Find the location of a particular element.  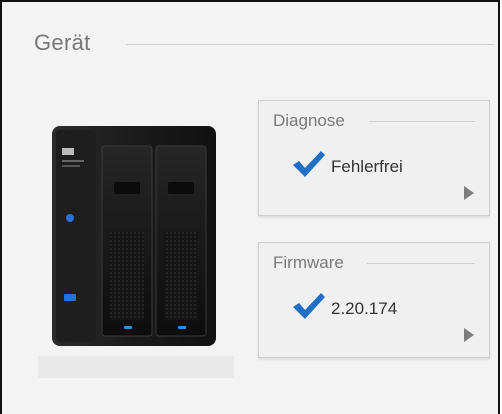

diagnose-divider is located at coordinates (422, 121).